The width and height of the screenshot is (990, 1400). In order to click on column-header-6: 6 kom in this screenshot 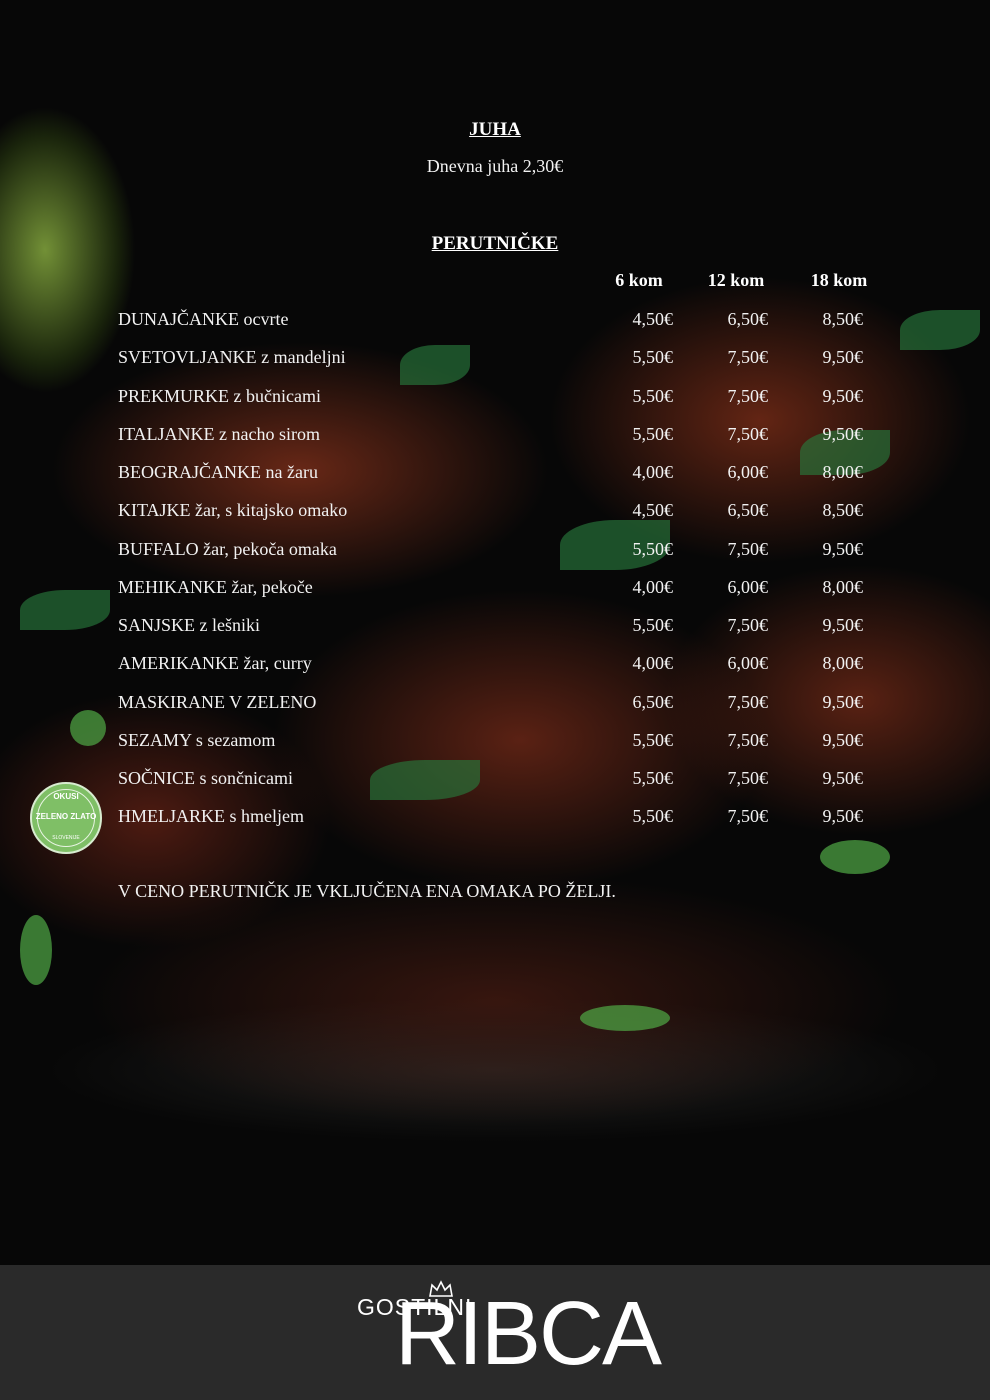, I will do `click(639, 280)`.